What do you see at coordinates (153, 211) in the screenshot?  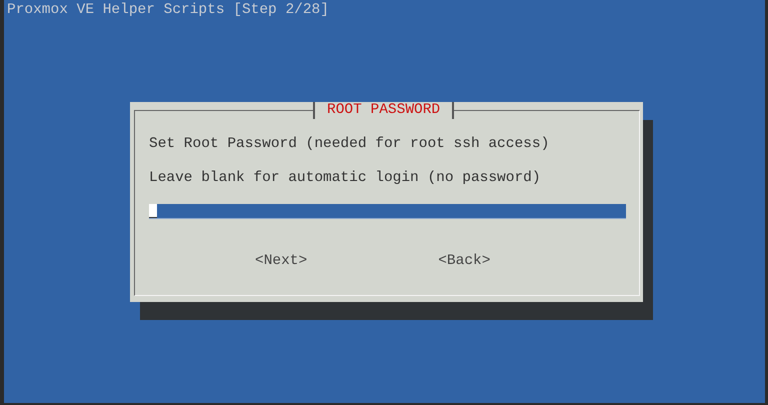 I see `text-cursor` at bounding box center [153, 211].